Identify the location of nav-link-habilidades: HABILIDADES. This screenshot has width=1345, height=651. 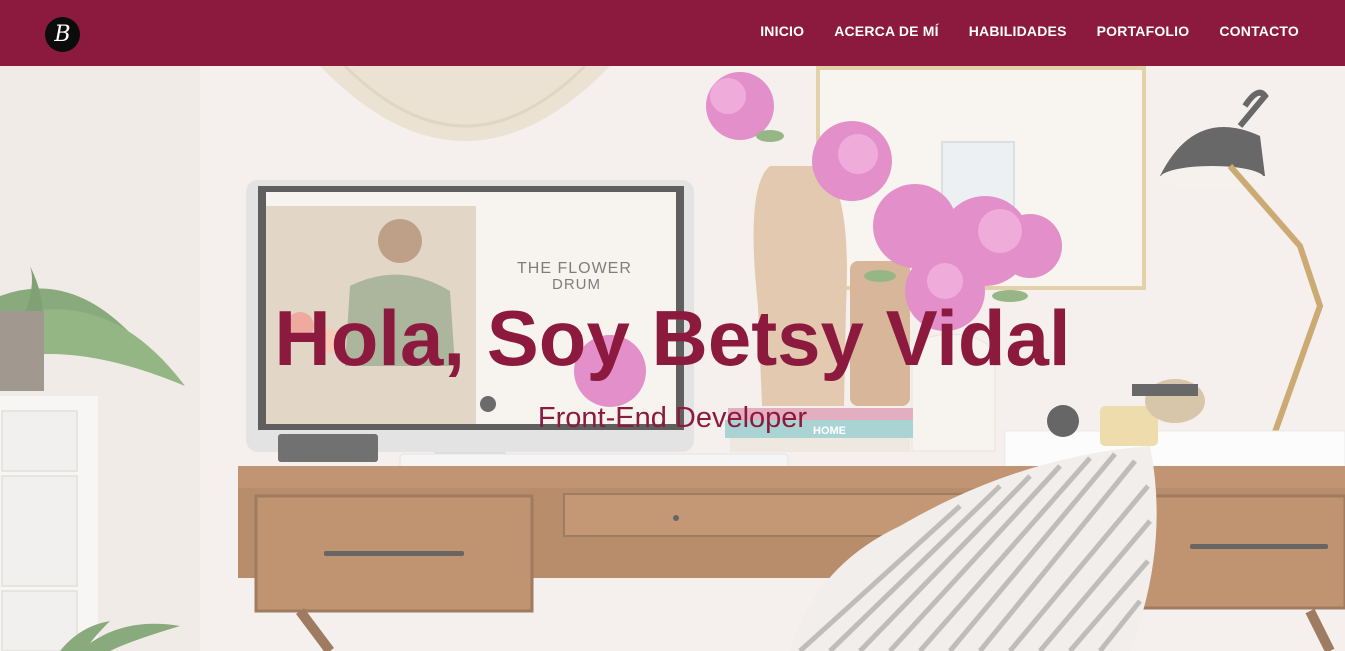
(1018, 31).